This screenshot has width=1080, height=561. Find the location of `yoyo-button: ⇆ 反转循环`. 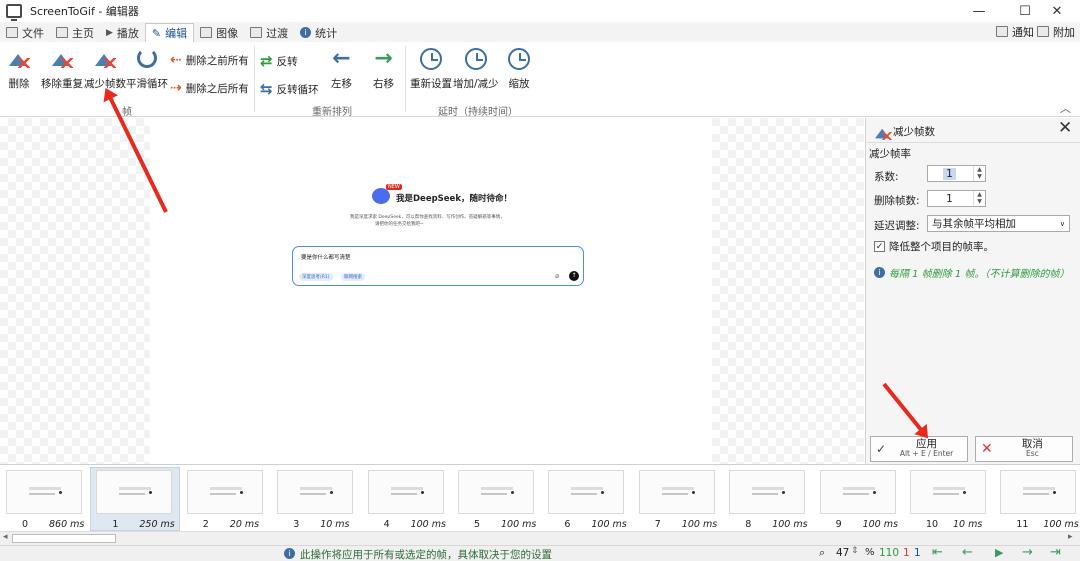

yoyo-button: ⇆ 反转循环 is located at coordinates (289, 89).